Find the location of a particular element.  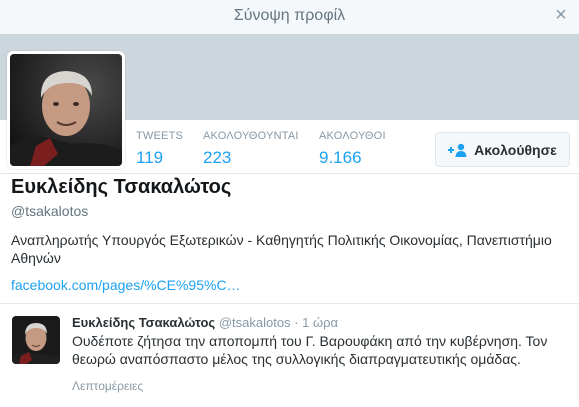

stat-following: ΑΚΟΛΟΥΘΟΥΝΤΑΙ 223 is located at coordinates (251, 149).